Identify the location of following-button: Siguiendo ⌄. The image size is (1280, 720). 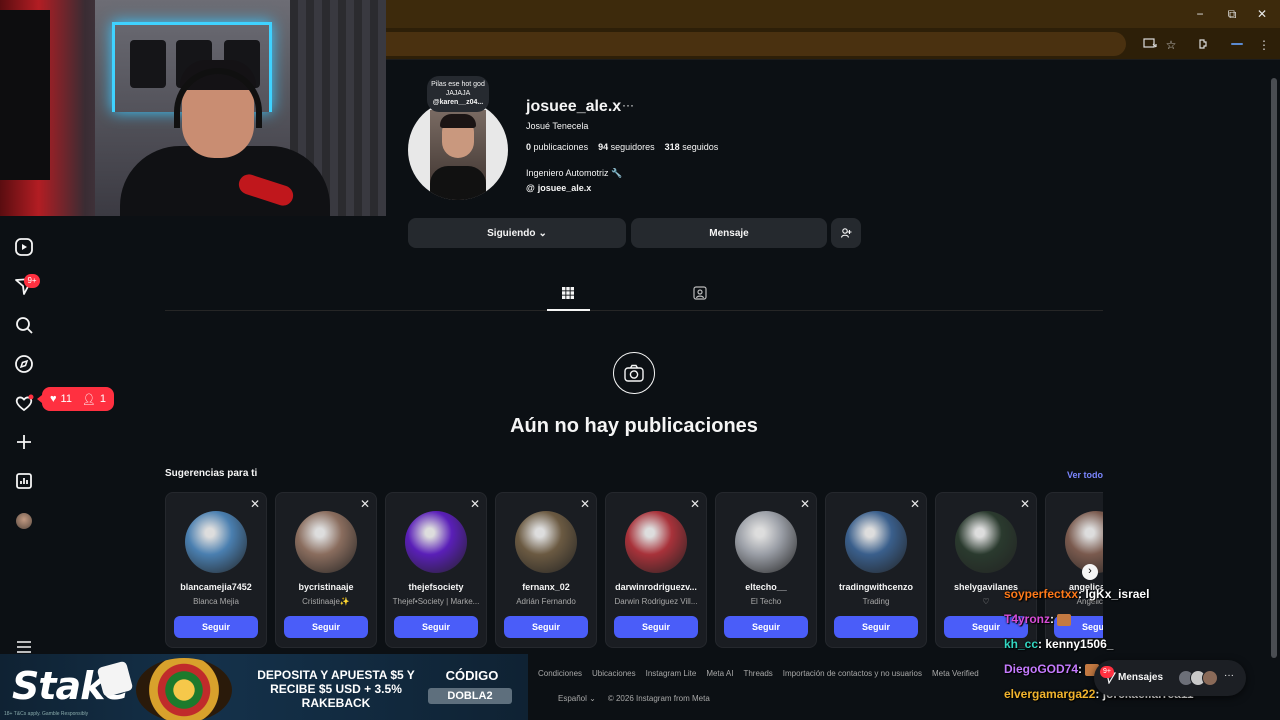
(517, 233).